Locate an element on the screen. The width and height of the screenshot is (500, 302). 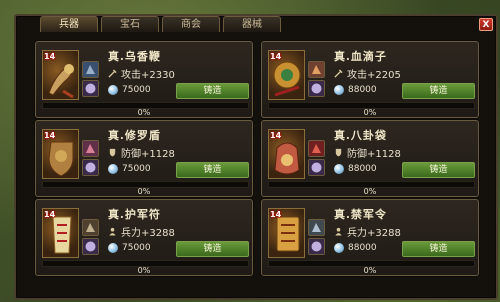
item-name: 真.乌香鞭 is located at coordinates (134, 56).